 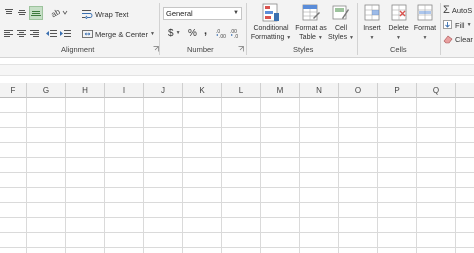 I want to click on styles-group-label: Styles, so click(x=303, y=49).